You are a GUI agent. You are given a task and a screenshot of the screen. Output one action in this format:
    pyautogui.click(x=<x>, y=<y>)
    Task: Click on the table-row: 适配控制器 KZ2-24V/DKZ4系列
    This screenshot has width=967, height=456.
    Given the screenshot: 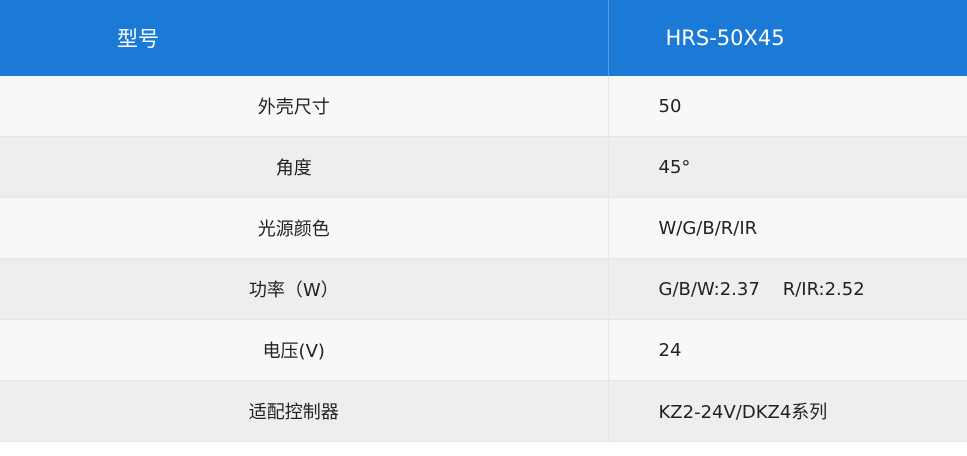 What is the action you would take?
    pyautogui.click(x=483, y=411)
    